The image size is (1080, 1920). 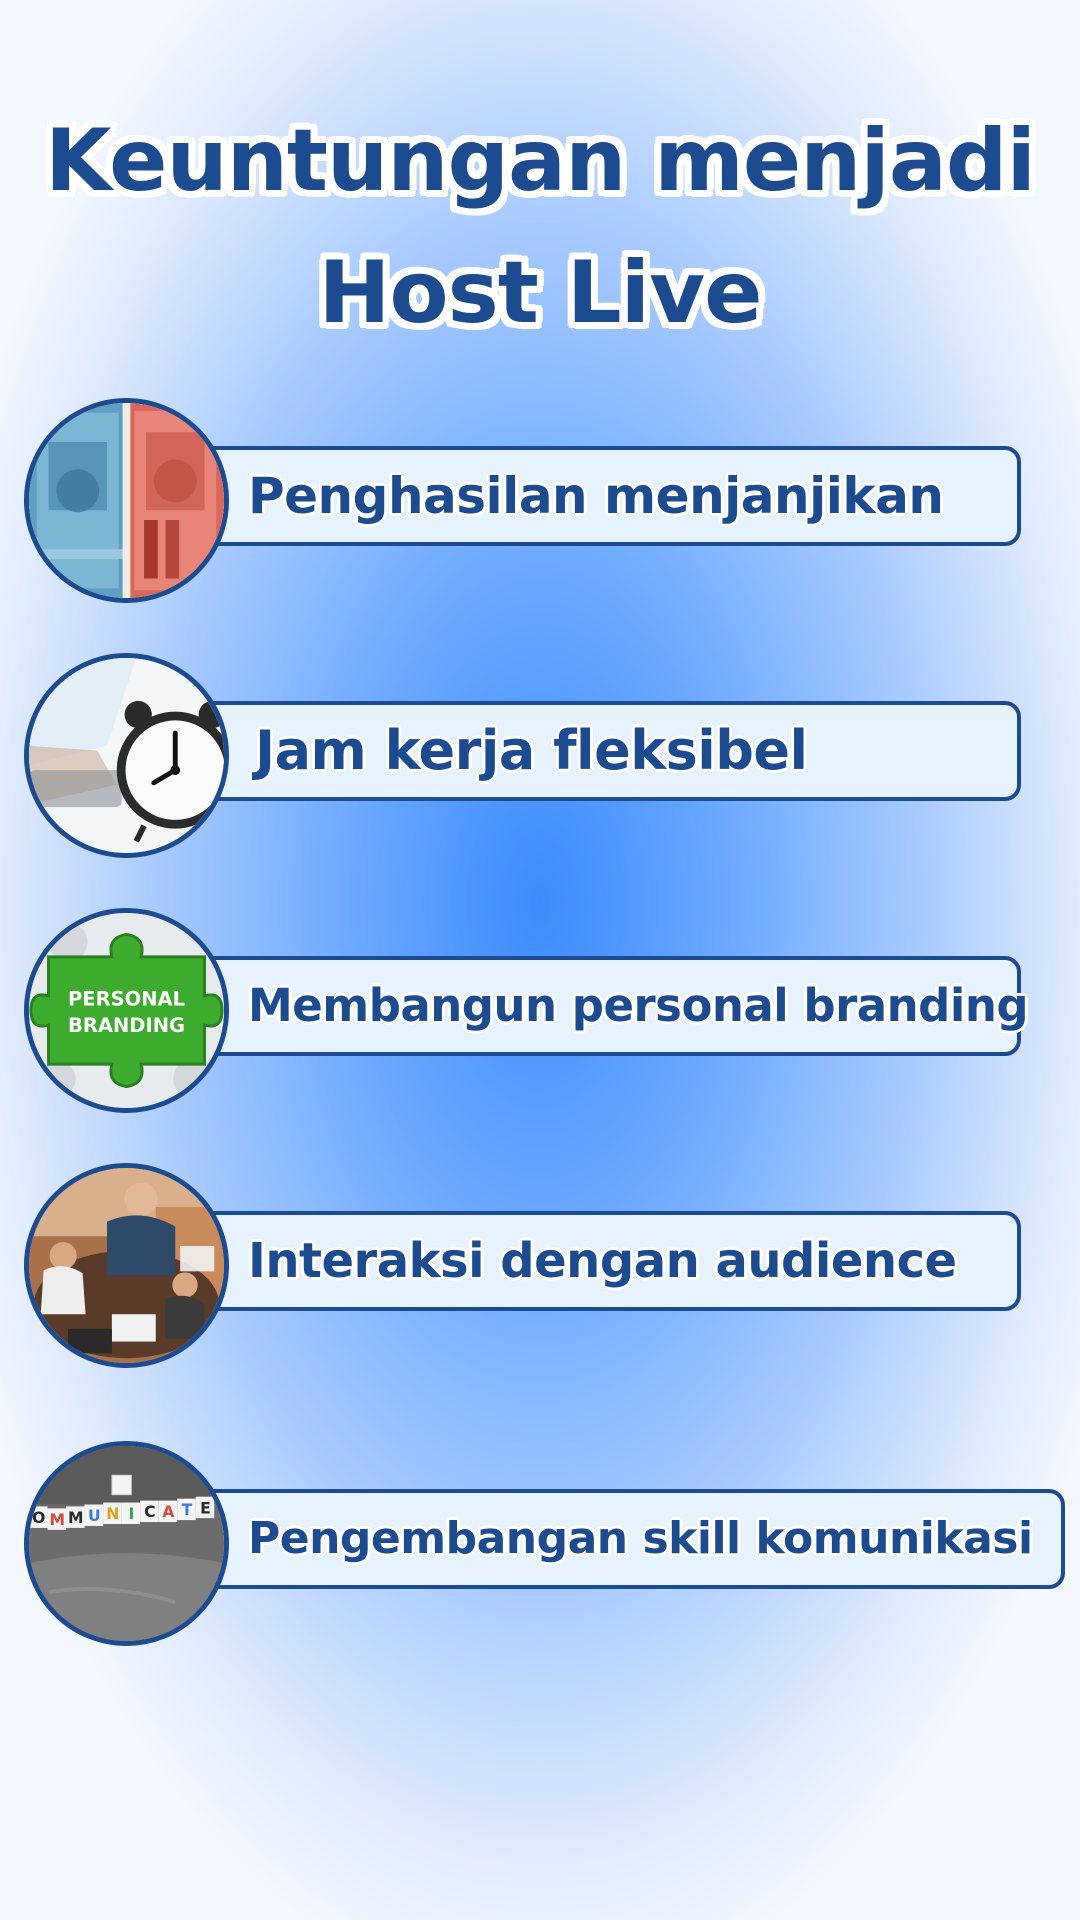 I want to click on benefit-bar: Jam kerja fleksibel, so click(x=600, y=751).